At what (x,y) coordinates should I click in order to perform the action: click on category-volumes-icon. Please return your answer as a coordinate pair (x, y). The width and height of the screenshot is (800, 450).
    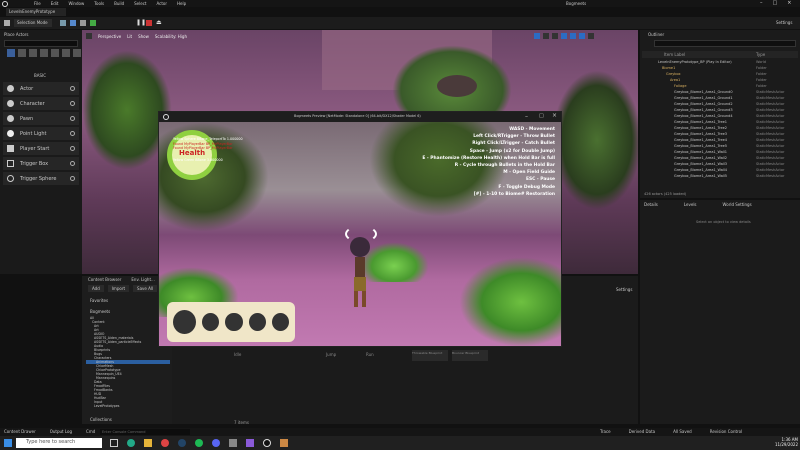
    Looking at the image, I should click on (66, 53).